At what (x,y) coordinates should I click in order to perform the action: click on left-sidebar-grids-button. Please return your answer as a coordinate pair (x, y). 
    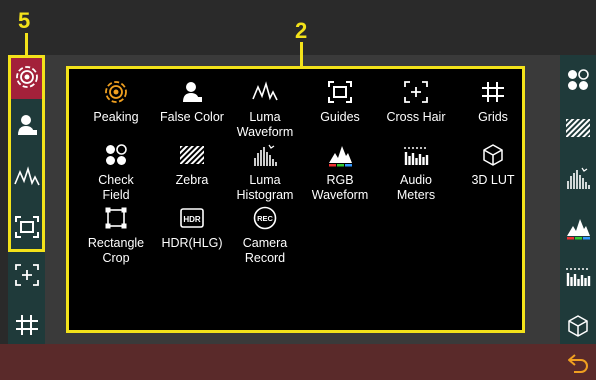
    Looking at the image, I should click on (26, 325).